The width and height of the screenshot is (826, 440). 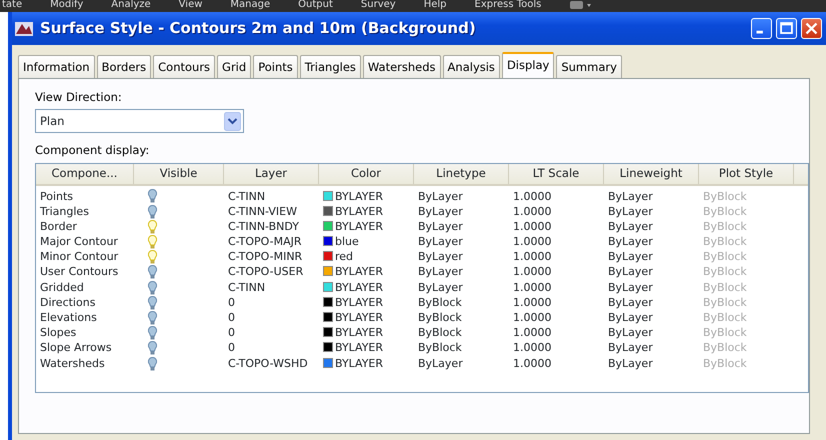 What do you see at coordinates (58, 332) in the screenshot?
I see `table-cell-text: Slopes` at bounding box center [58, 332].